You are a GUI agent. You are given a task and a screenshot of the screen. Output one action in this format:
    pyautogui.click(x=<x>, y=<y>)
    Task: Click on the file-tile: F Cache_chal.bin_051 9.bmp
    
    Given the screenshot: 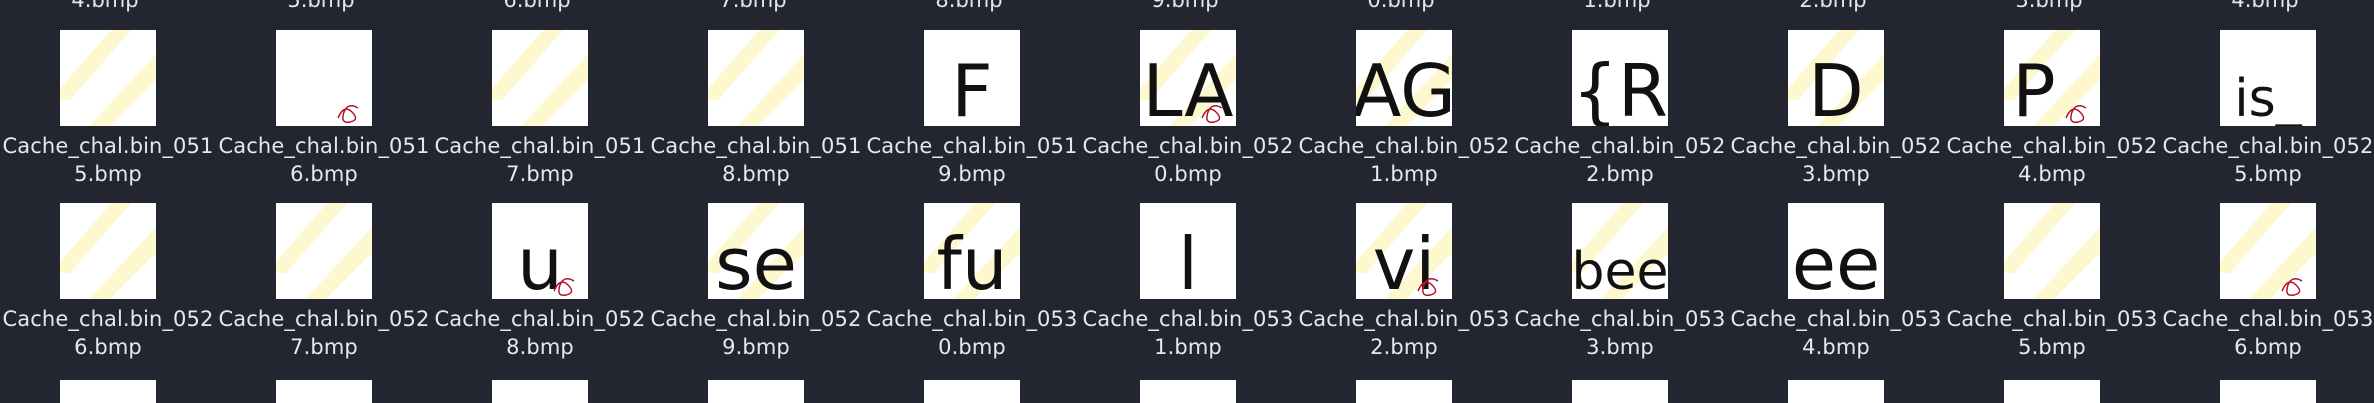 What is the action you would take?
    pyautogui.click(x=972, y=120)
    